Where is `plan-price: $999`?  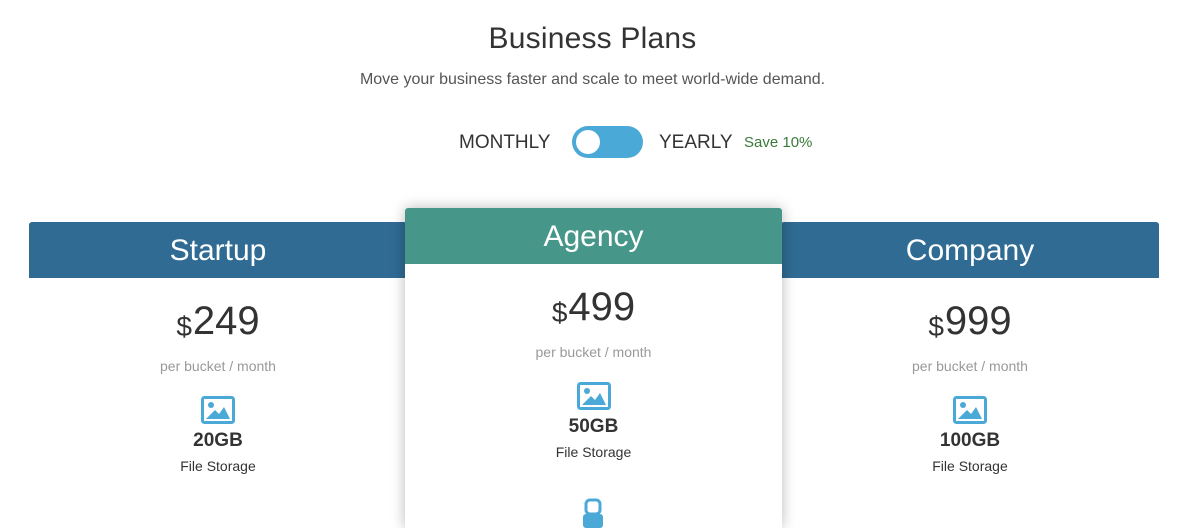
plan-price: $999 is located at coordinates (970, 324).